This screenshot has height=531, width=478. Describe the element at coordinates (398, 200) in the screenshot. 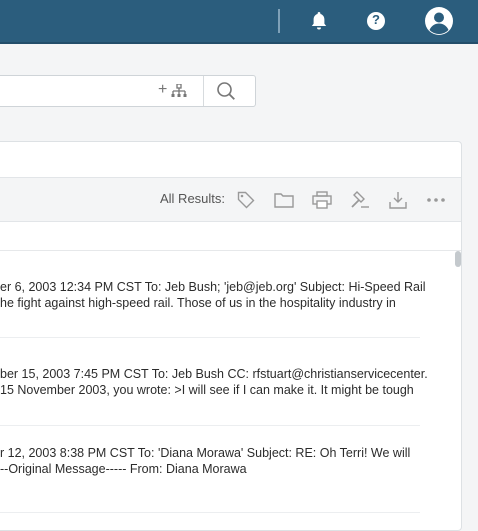

I see `download-icon` at that location.